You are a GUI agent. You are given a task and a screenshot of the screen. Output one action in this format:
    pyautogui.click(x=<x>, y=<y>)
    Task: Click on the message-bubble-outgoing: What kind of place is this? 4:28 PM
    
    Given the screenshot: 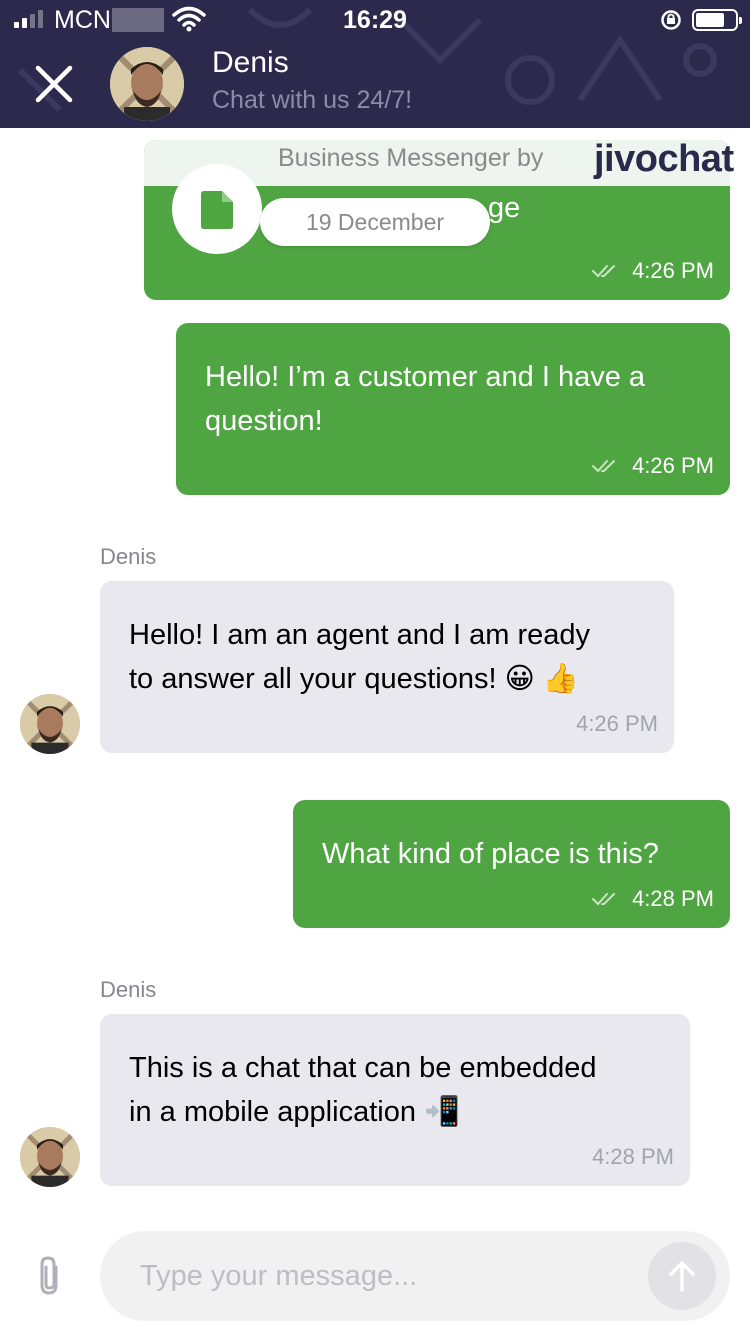 What is the action you would take?
    pyautogui.click(x=511, y=864)
    